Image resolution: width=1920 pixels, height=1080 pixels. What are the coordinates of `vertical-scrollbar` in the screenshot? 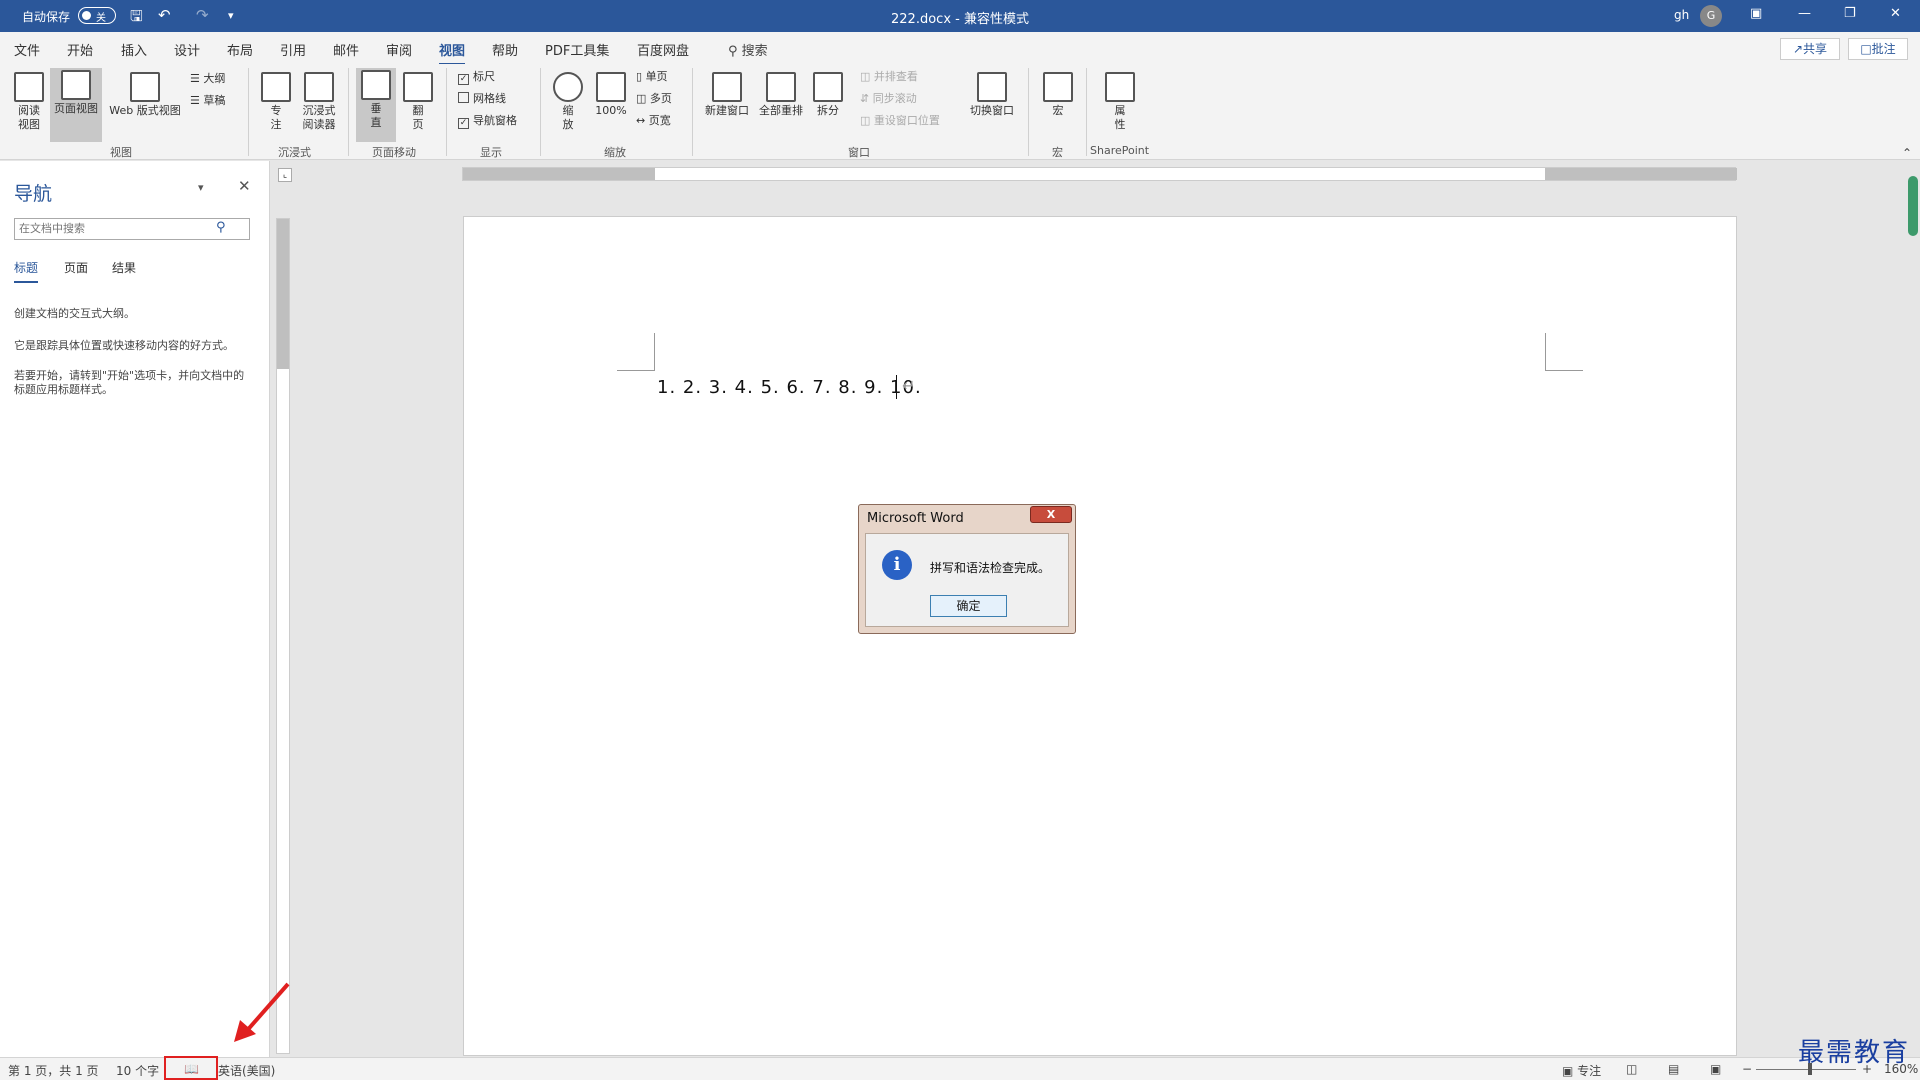 It's located at (1913, 206).